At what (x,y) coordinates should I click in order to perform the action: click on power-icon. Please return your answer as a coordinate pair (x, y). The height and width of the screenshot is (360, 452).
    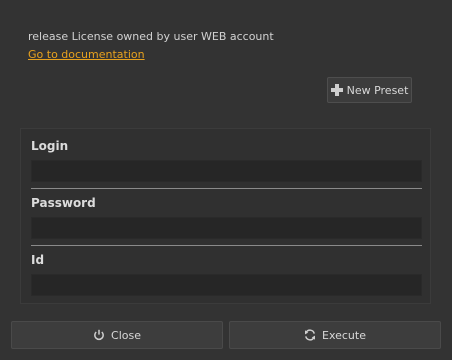
    Looking at the image, I should click on (99, 335).